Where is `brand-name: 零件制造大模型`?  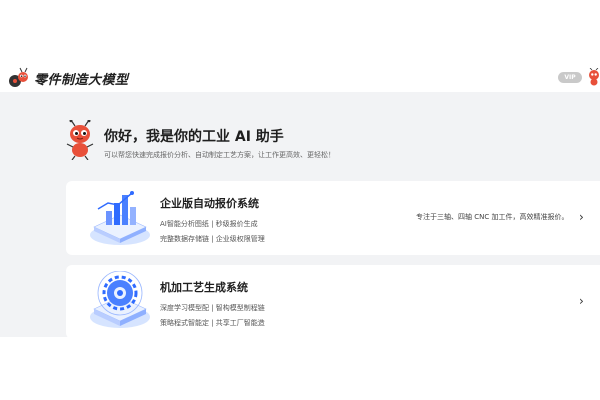
brand-name: 零件制造大模型 is located at coordinates (81, 80).